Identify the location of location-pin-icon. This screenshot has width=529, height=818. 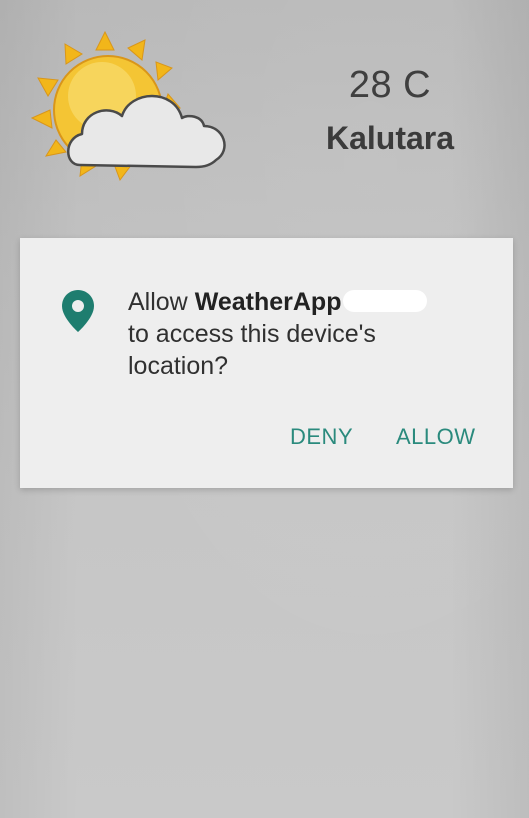
(78, 311).